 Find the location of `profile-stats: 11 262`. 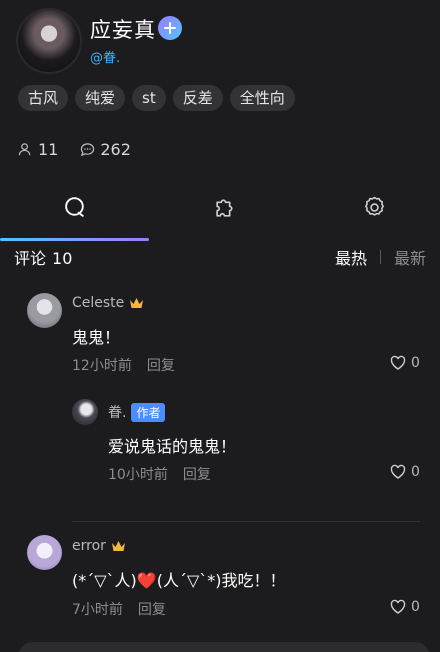

profile-stats: 11 262 is located at coordinates (85, 149).